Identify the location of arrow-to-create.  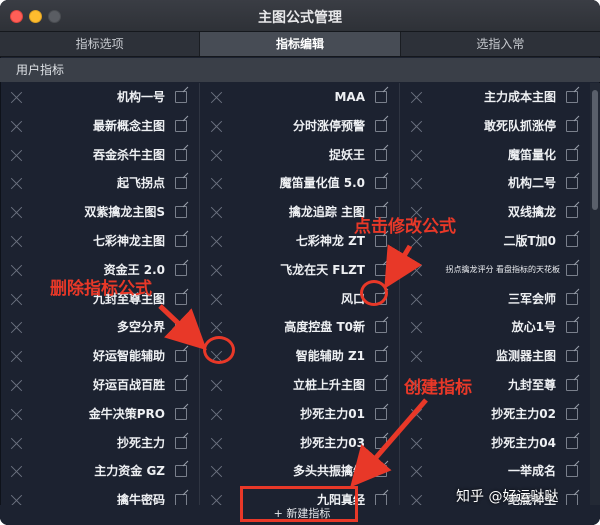
(389, 443).